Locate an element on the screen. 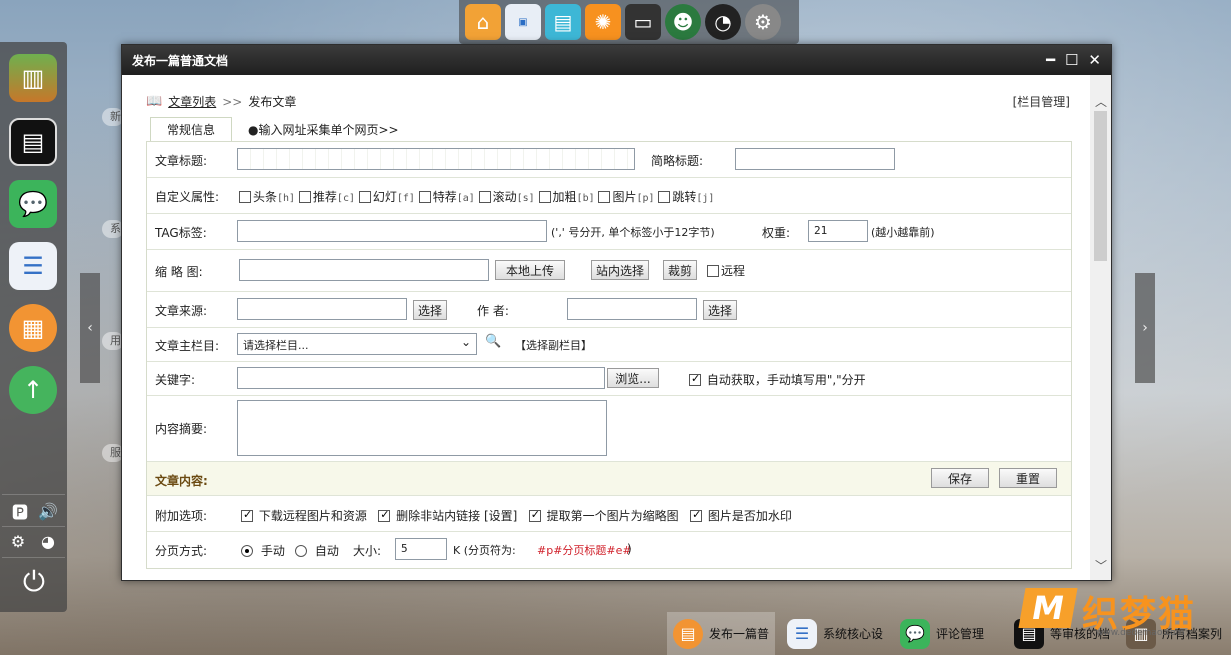 The height and width of the screenshot is (655, 1231). attr-checkbox: 加粗[b] is located at coordinates (566, 197).